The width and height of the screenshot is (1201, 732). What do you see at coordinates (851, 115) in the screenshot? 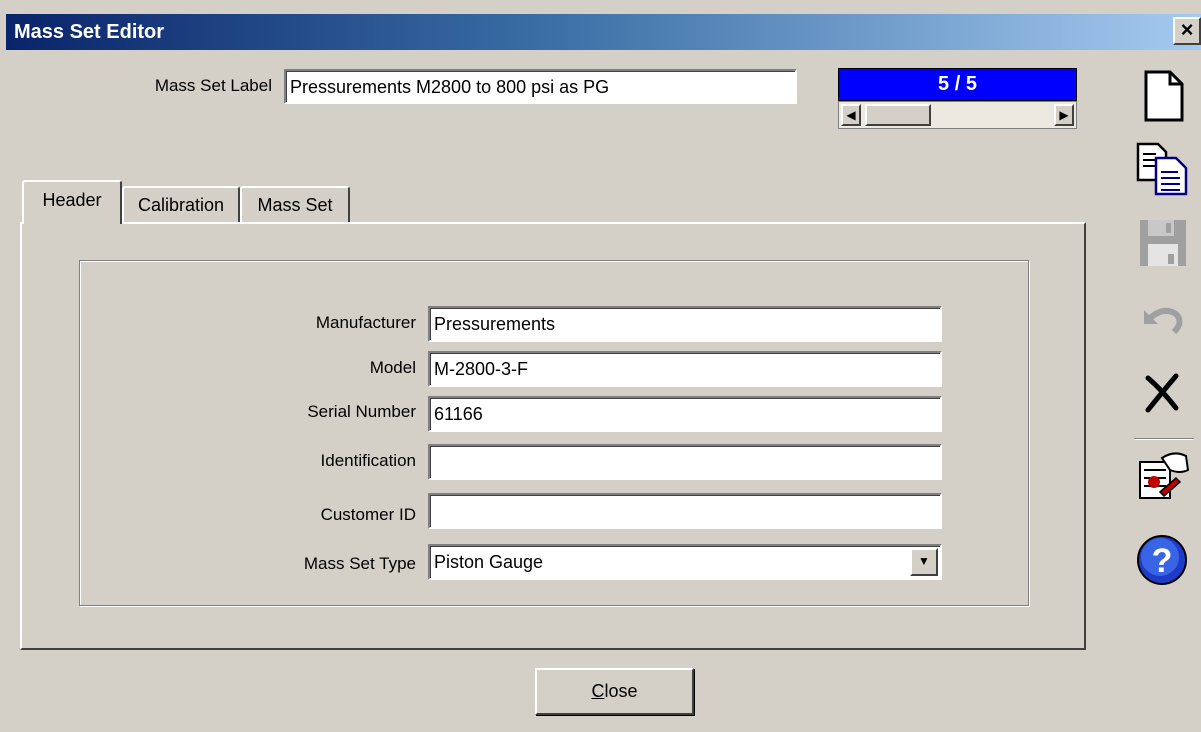
I see `scroll-left-button: ◀` at bounding box center [851, 115].